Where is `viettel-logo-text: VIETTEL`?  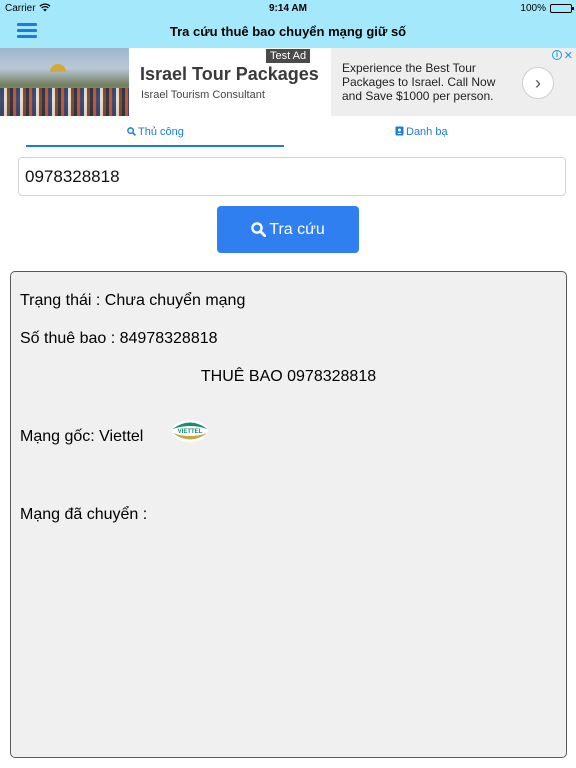
viettel-logo-text: VIETTEL is located at coordinates (190, 432).